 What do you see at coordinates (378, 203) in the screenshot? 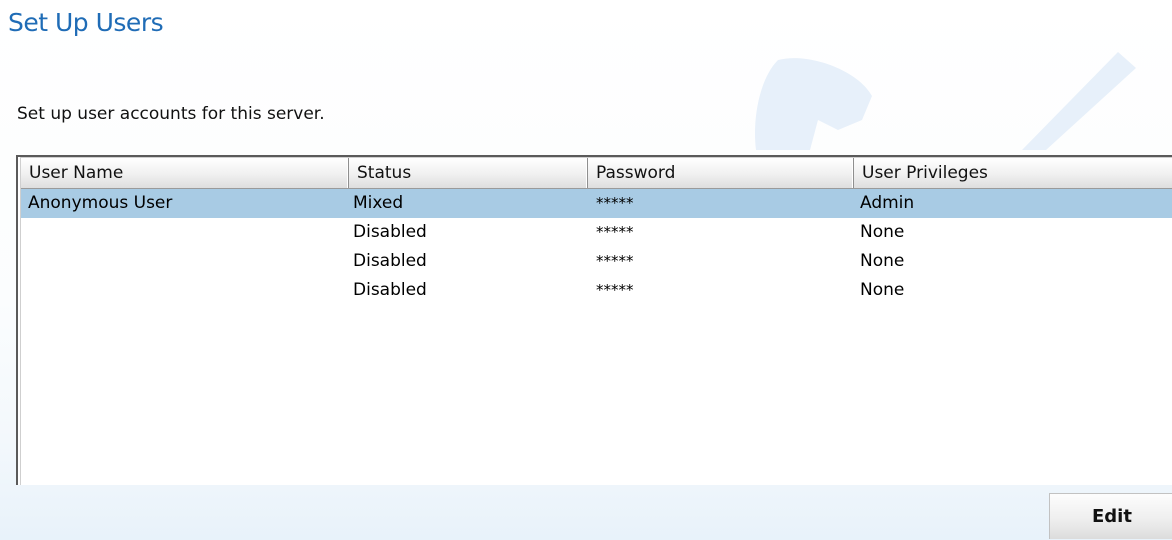
I see `cell-status: Mixed` at bounding box center [378, 203].